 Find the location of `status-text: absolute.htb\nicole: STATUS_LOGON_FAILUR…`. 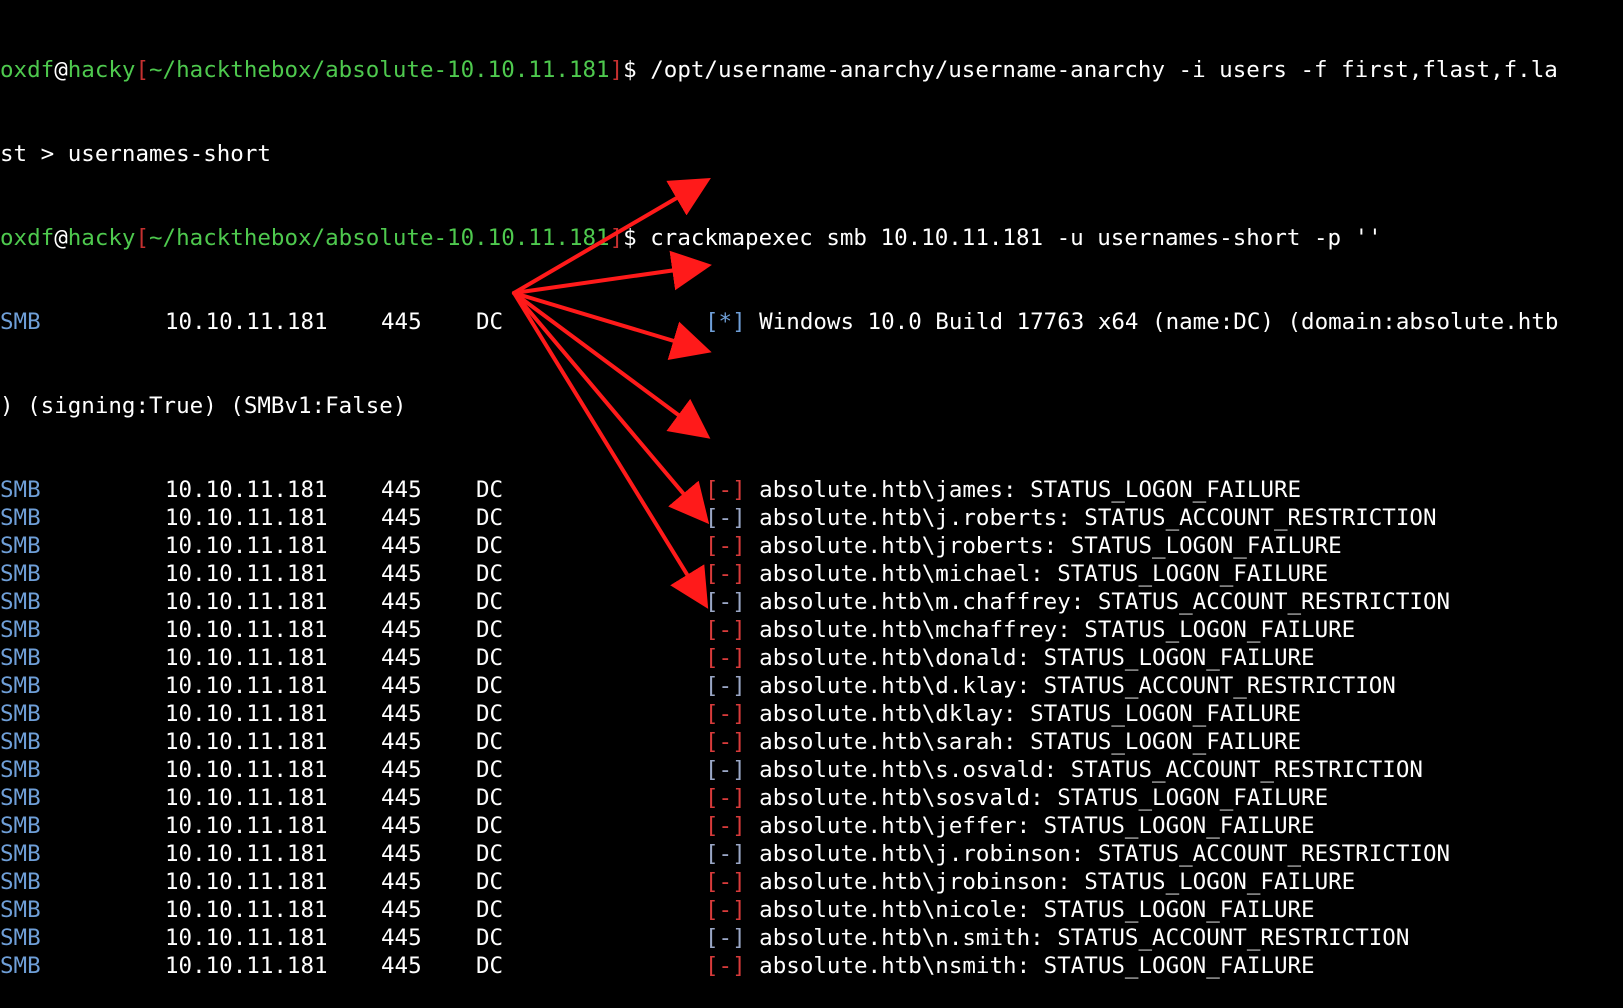

status-text: absolute.htb\nicole: STATUS_LOGON_FAILUR… is located at coordinates (1030, 910).